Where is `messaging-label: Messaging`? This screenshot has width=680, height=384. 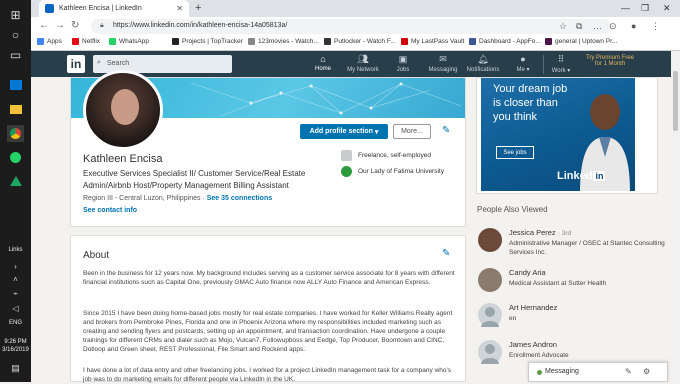
messaging-label: Messaging is located at coordinates (562, 371).